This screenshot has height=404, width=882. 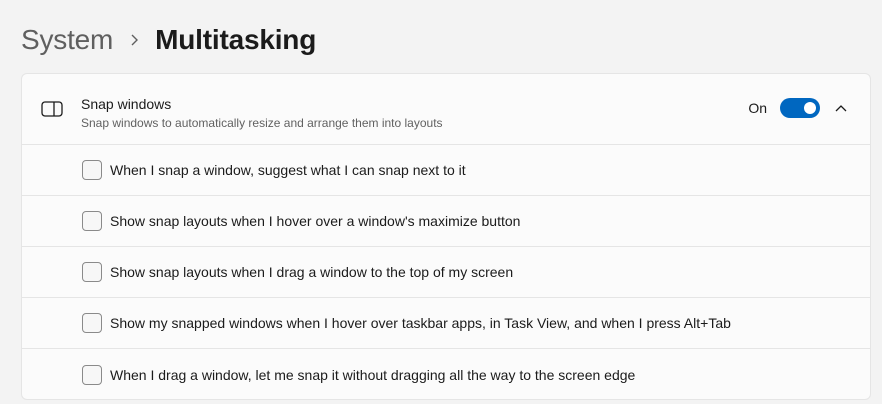 I want to click on checkbox-hover-maximize, so click(x=92, y=221).